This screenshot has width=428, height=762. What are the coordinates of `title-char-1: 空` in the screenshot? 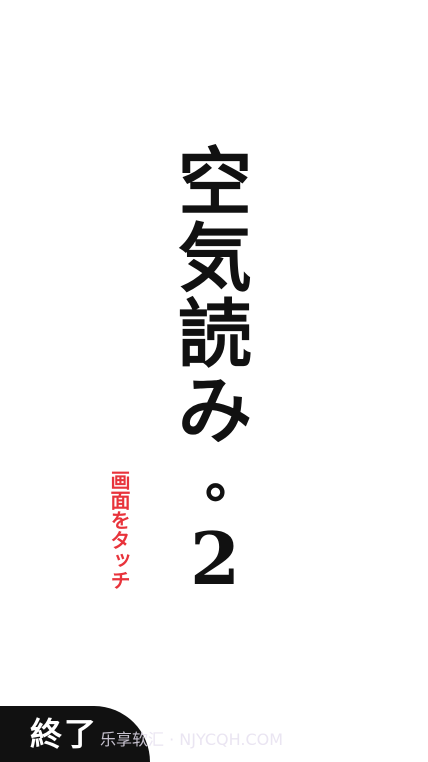 It's located at (215, 183).